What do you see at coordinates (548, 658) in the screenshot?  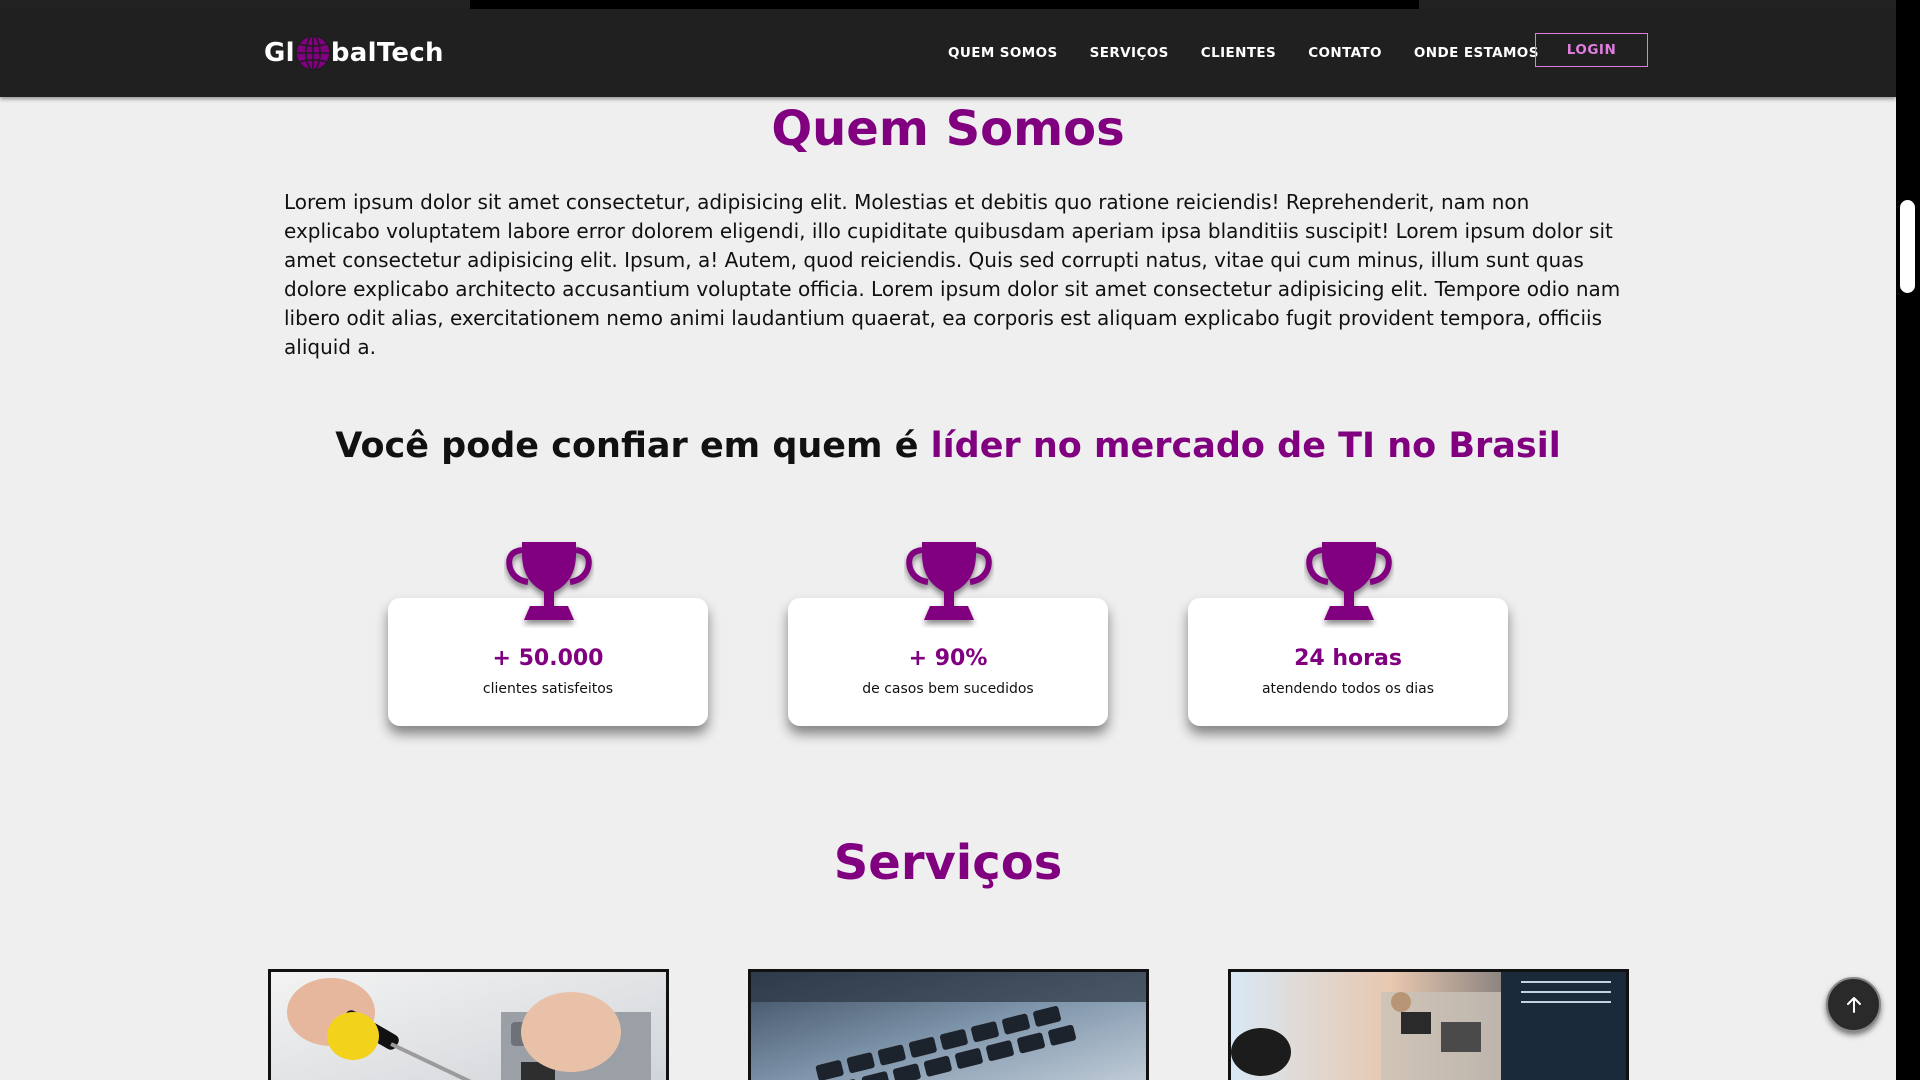 I see `stat-value: + 50.000` at bounding box center [548, 658].